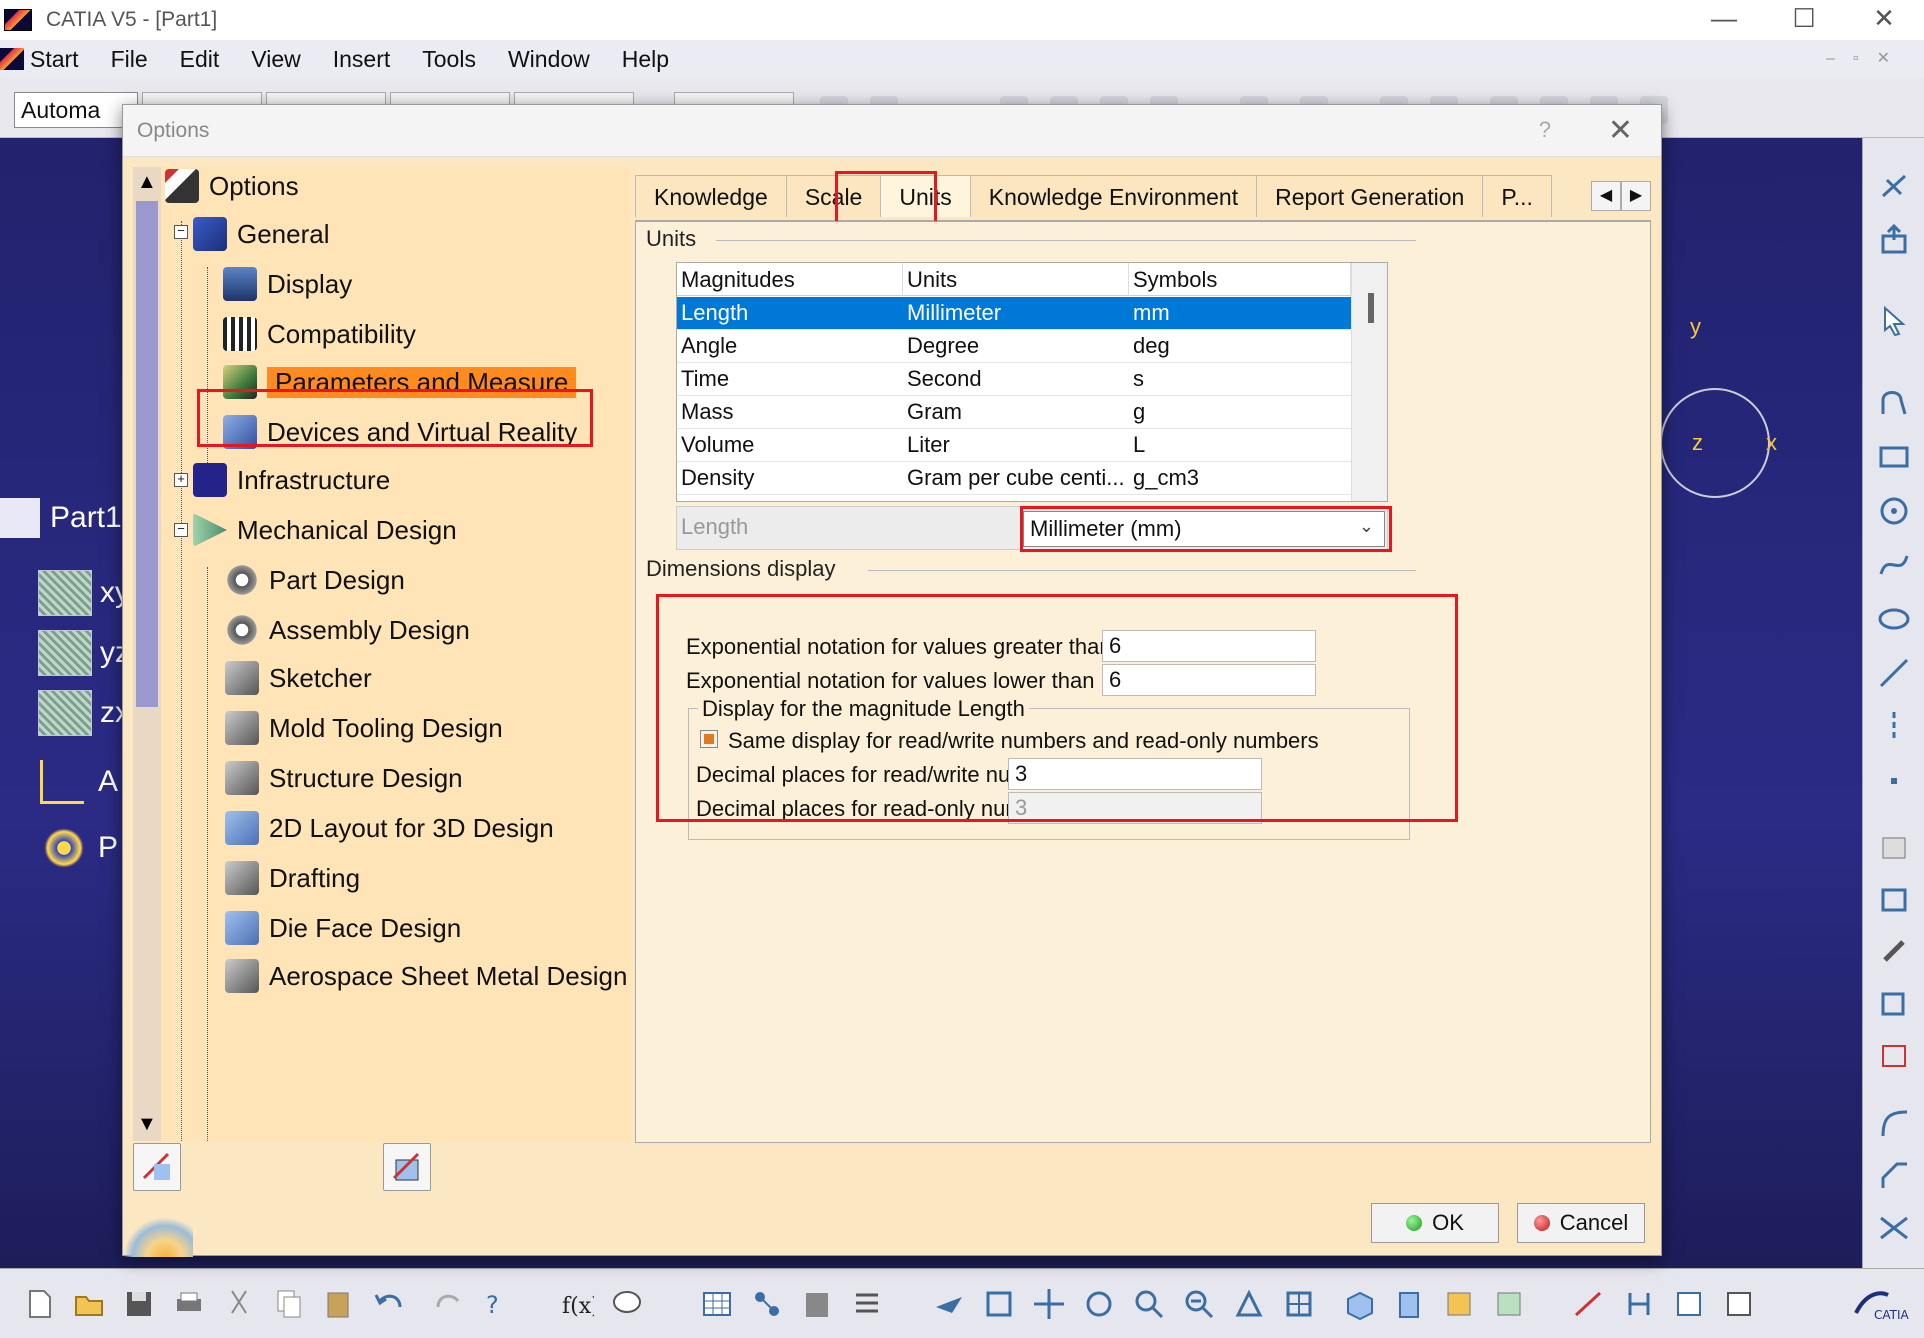 The width and height of the screenshot is (1924, 1338). Describe the element at coordinates (1606, 196) in the screenshot. I see `tab-scroll-left-icon: ◀` at that location.